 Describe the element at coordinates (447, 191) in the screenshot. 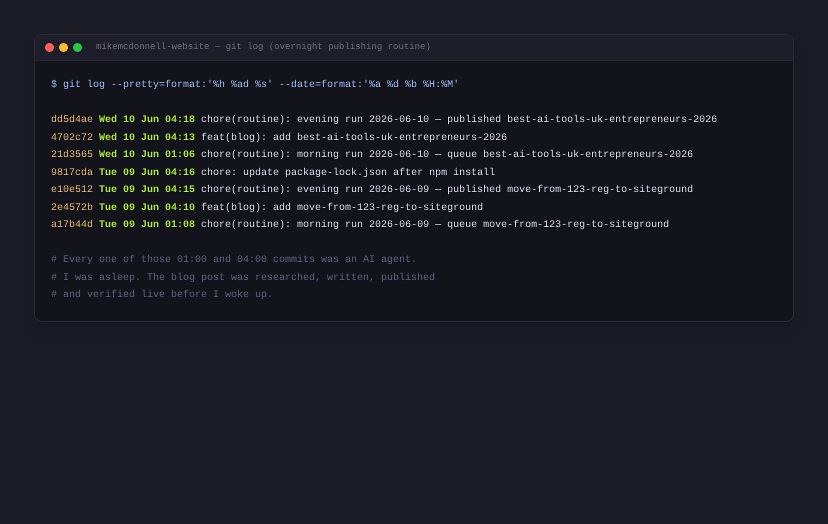

I see `commit-message: chore(routine): evening run 2026-06-09 — published move-from-123-reg-to-siteground` at that location.